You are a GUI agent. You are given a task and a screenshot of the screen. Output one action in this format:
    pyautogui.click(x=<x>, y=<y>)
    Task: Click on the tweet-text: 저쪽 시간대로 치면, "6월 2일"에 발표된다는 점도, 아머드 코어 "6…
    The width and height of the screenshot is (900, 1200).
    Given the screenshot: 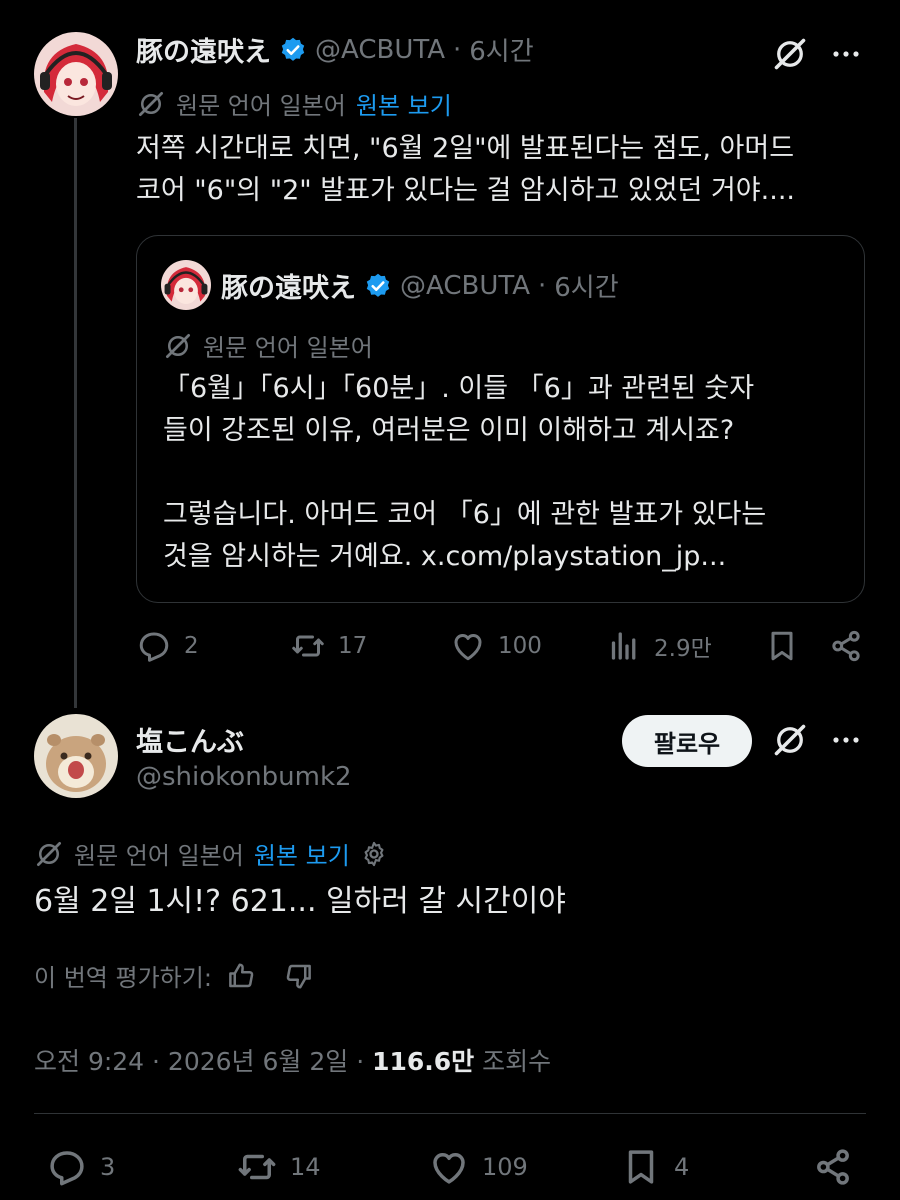 What is the action you would take?
    pyautogui.click(x=465, y=169)
    